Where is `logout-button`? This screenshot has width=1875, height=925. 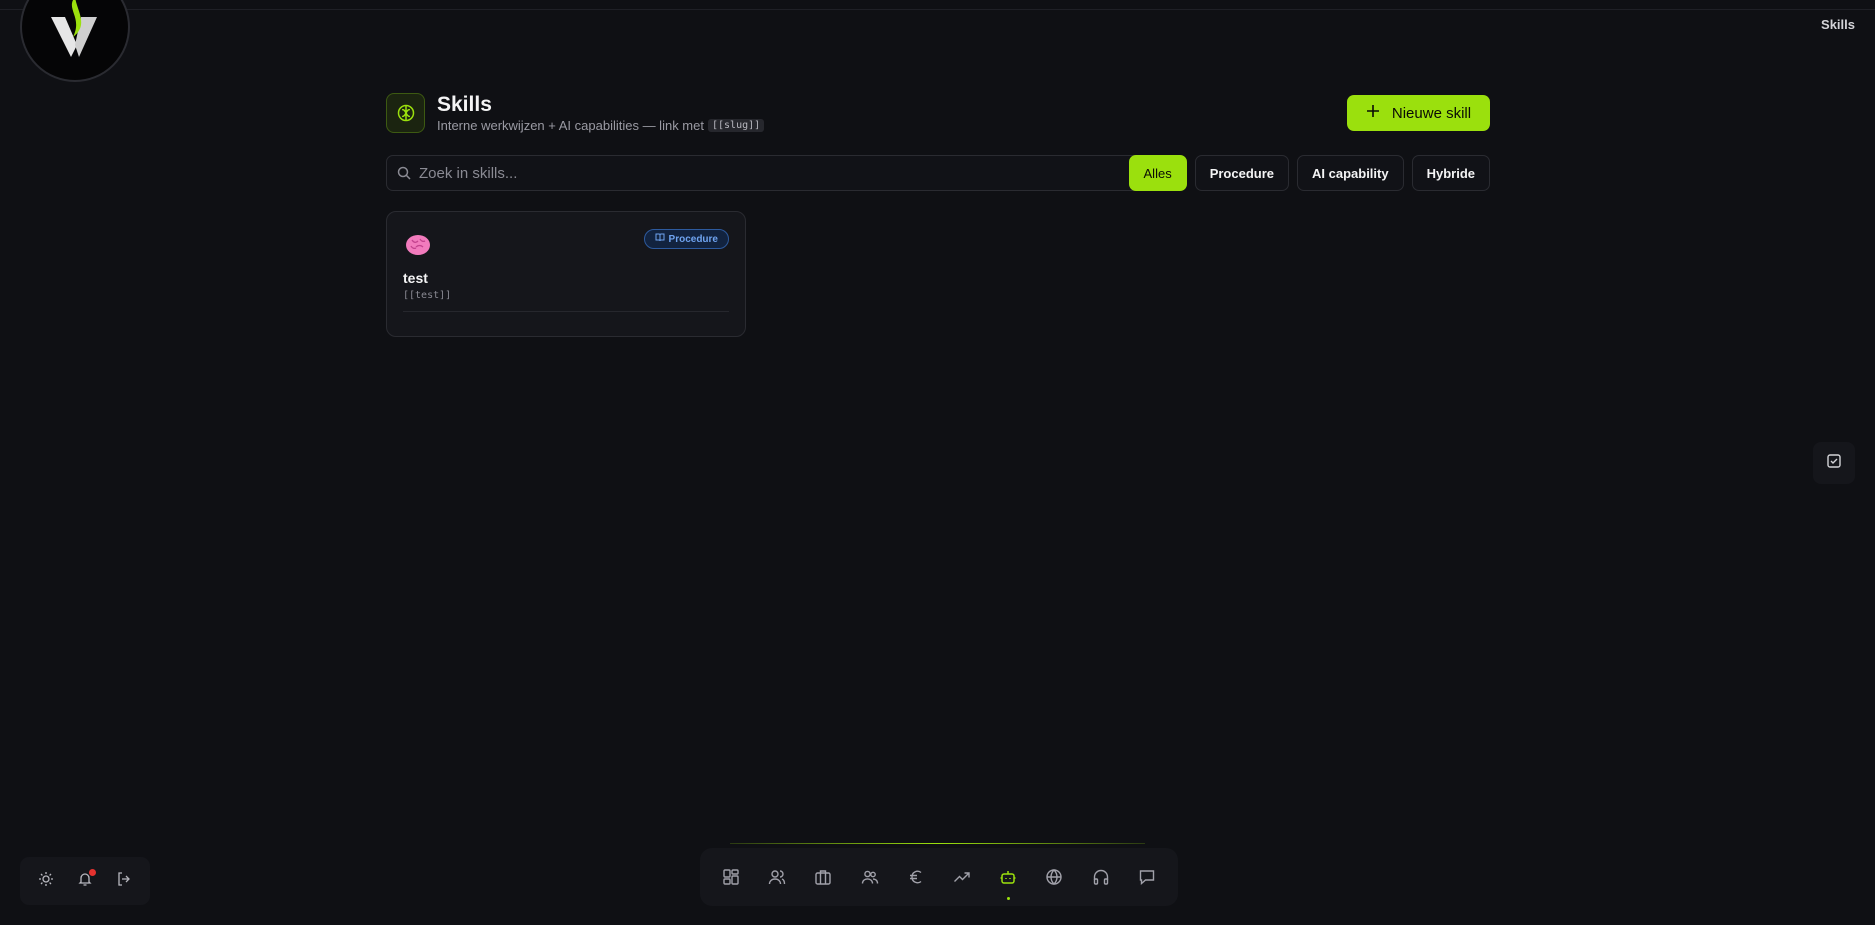 logout-button is located at coordinates (124, 881).